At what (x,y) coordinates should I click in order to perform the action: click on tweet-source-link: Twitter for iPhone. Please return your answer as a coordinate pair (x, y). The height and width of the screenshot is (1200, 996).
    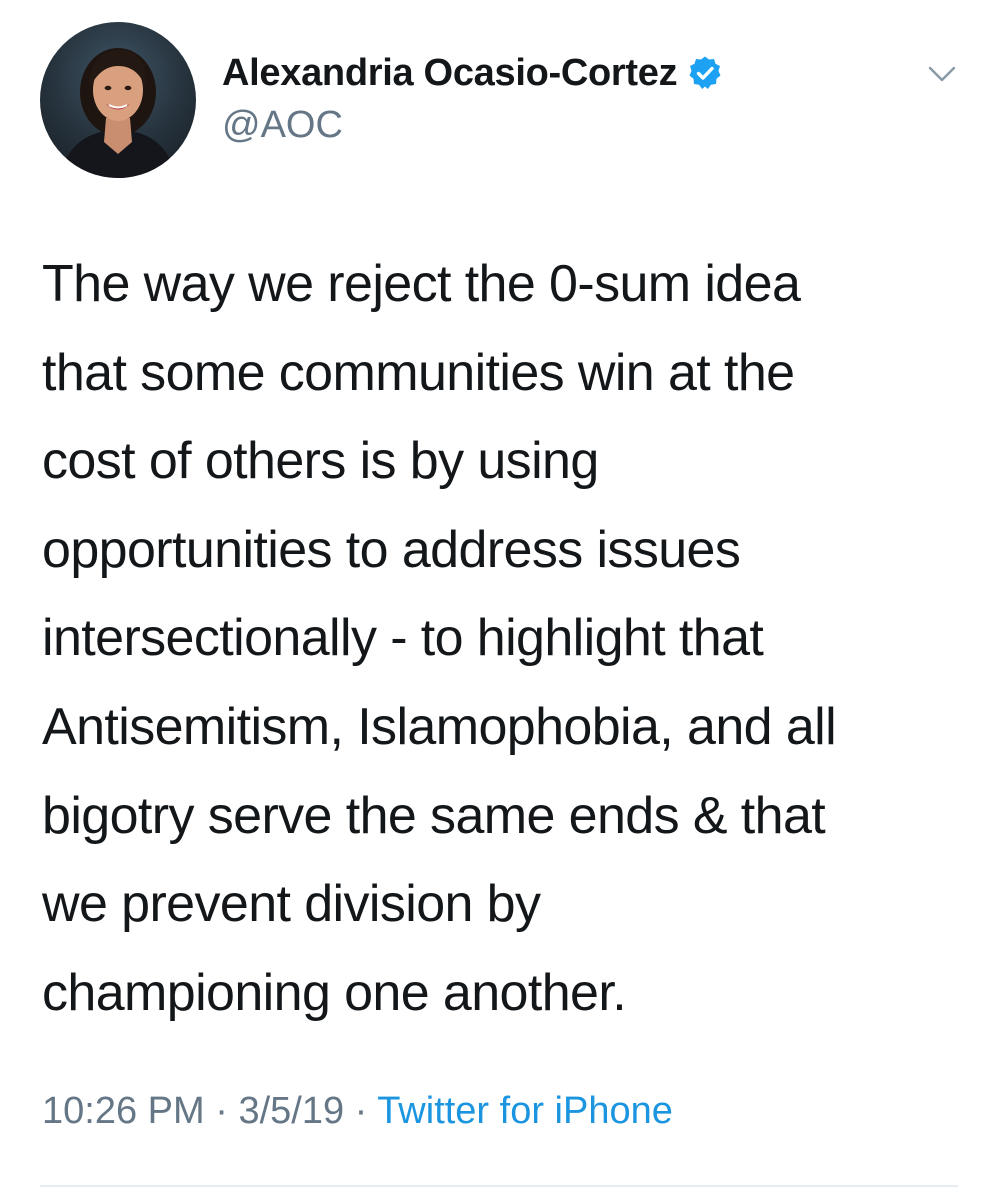
    Looking at the image, I should click on (525, 1111).